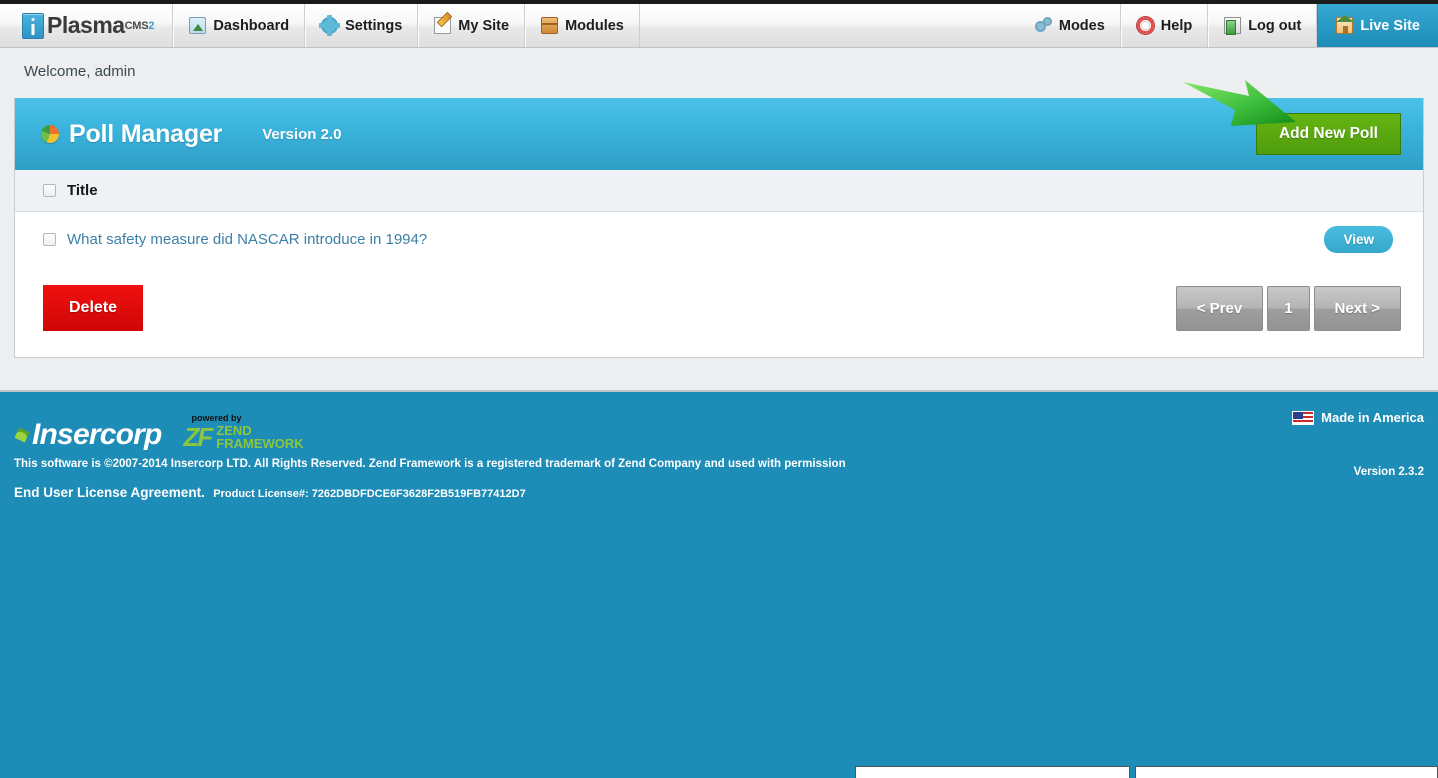  Describe the element at coordinates (198, 25) in the screenshot. I see `dashboard-icon` at that location.